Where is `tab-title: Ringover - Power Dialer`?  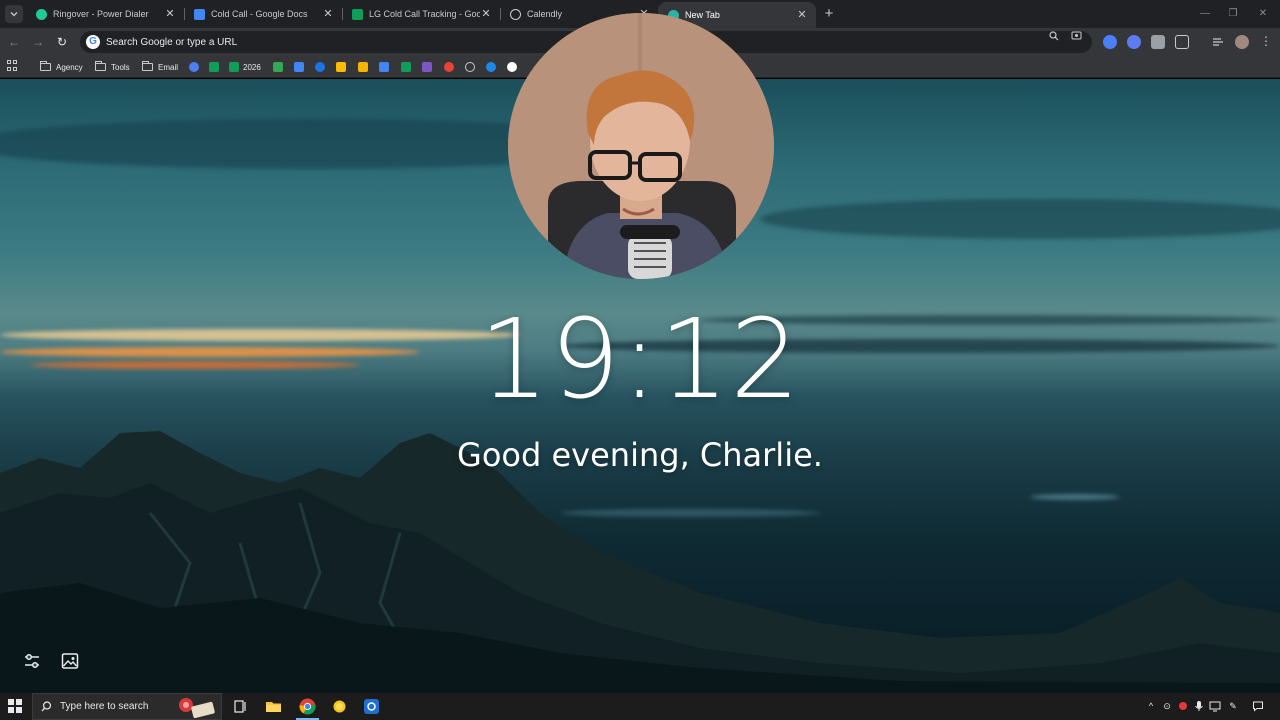
tab-title: Ringover - Power Dialer is located at coordinates (101, 14).